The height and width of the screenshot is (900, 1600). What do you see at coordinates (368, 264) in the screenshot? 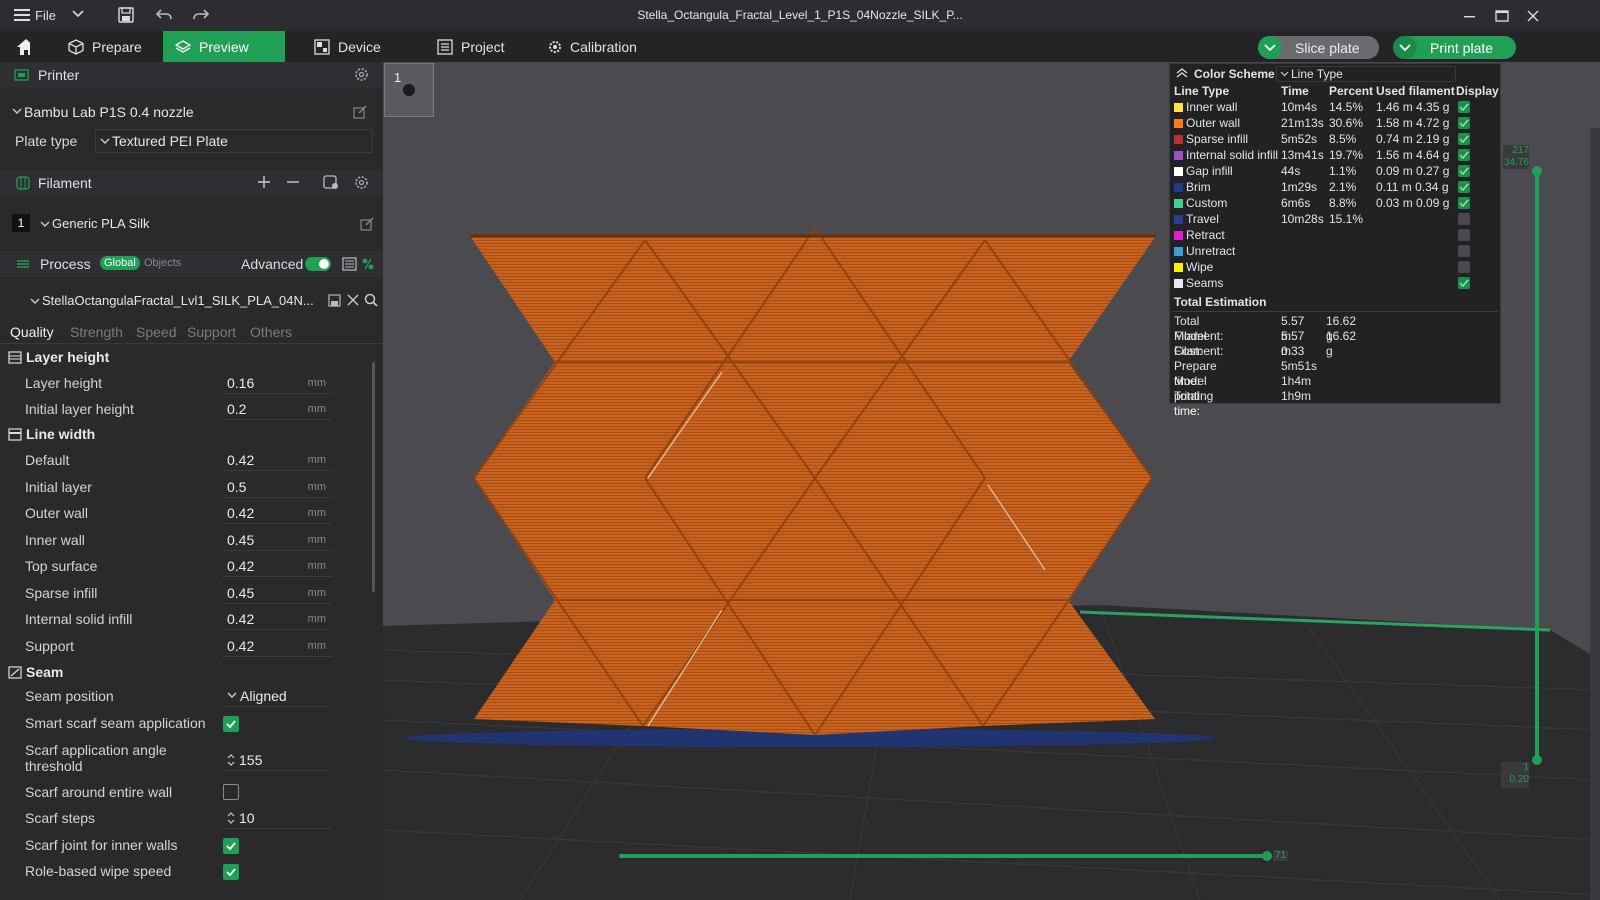
I see `compare-icon` at bounding box center [368, 264].